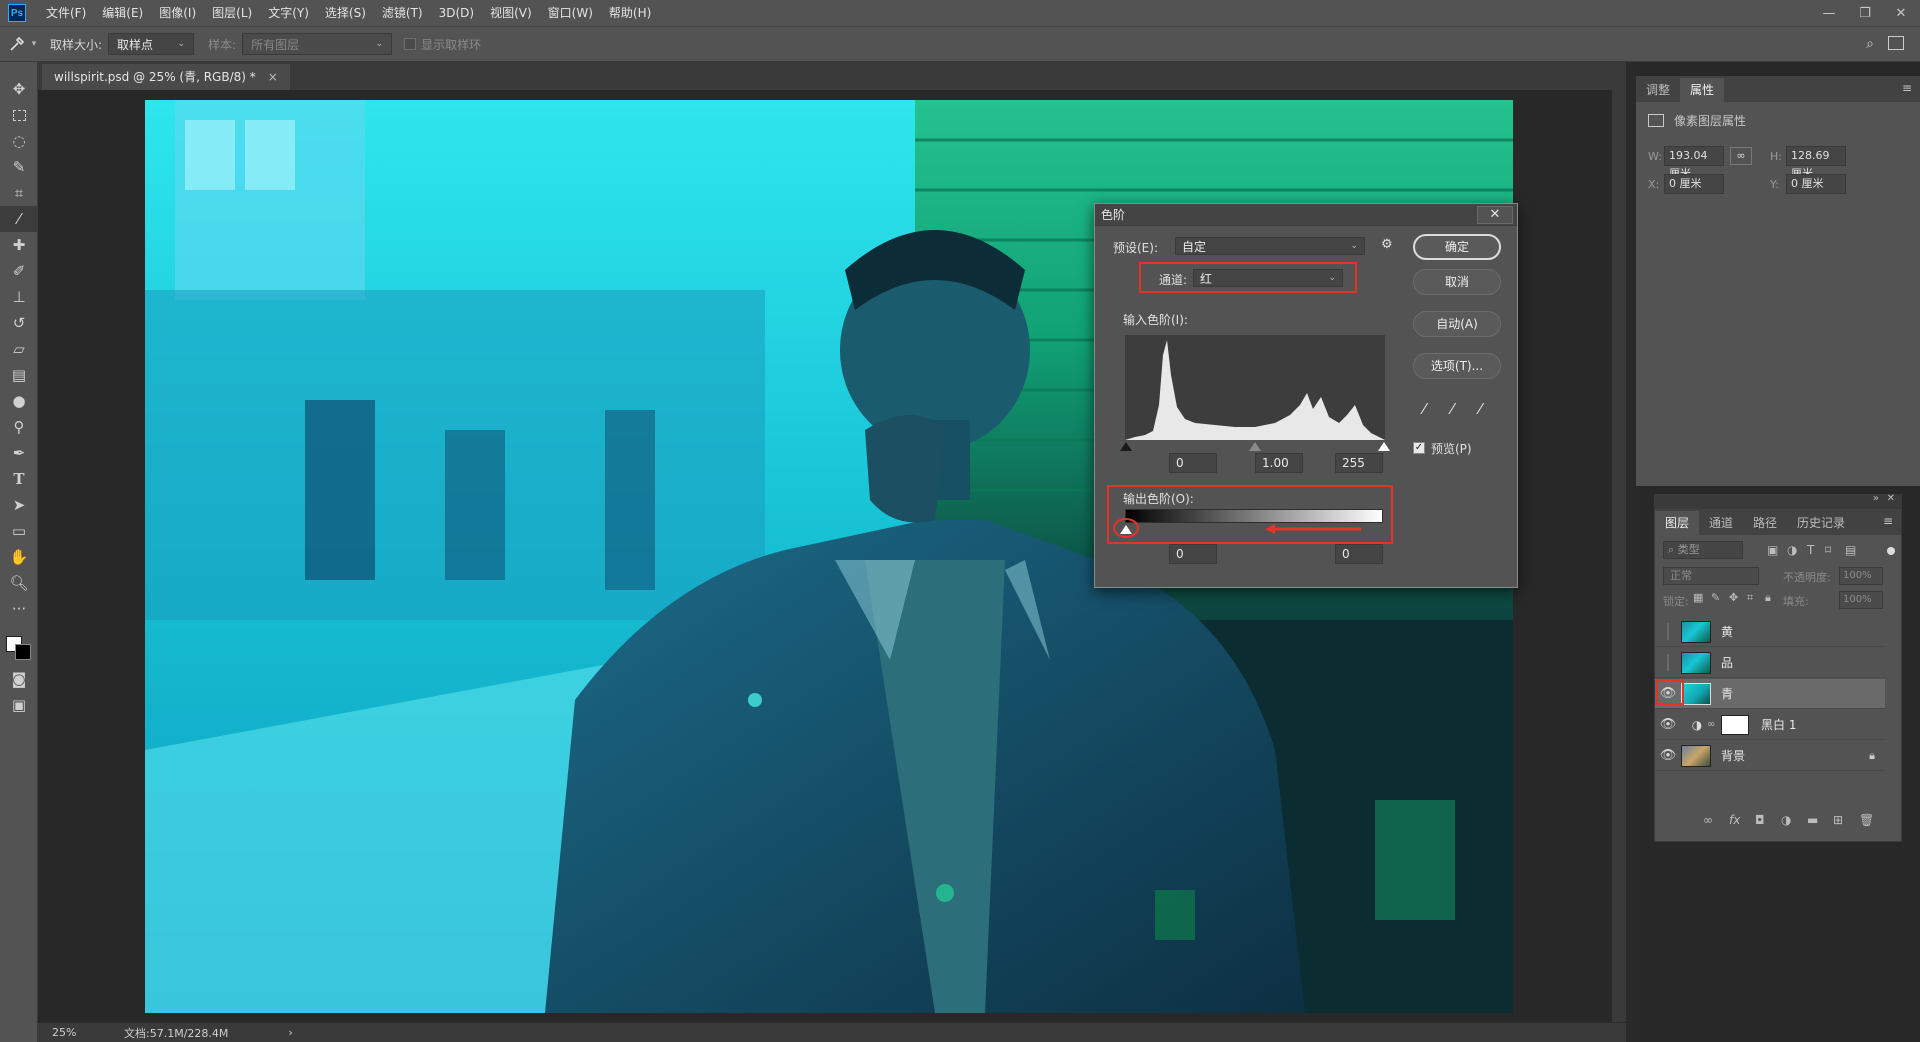  Describe the element at coordinates (1711, 576) in the screenshot. I see `blend-mode-select: 正常` at that location.